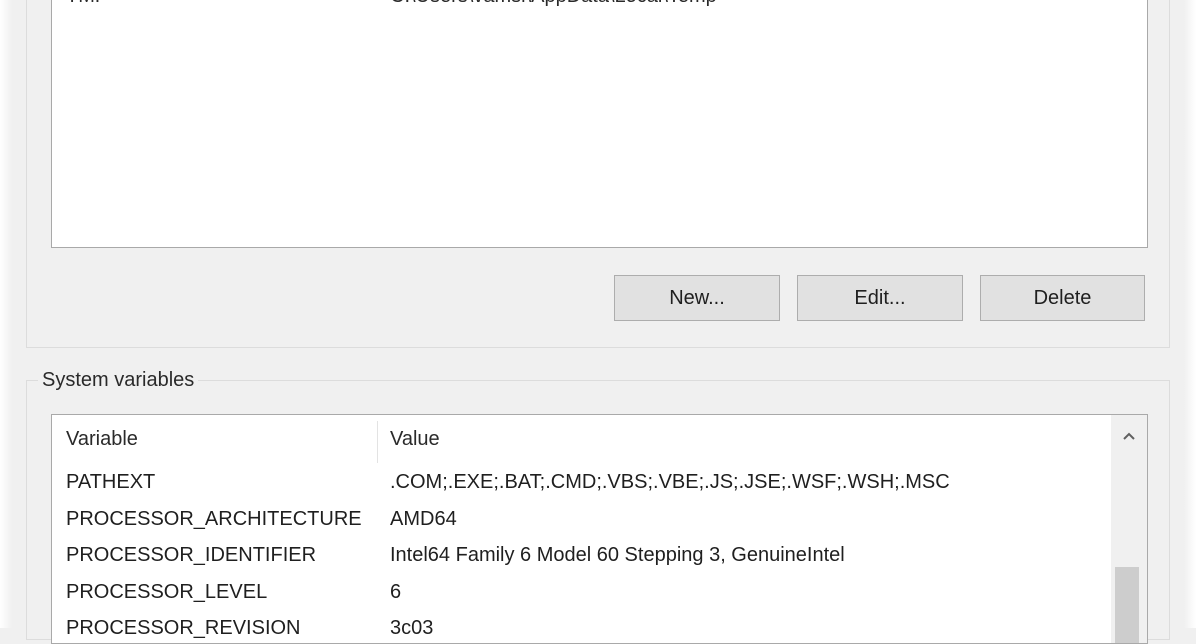 The width and height of the screenshot is (1196, 644). I want to click on delete-button: Delete, so click(1062, 298).